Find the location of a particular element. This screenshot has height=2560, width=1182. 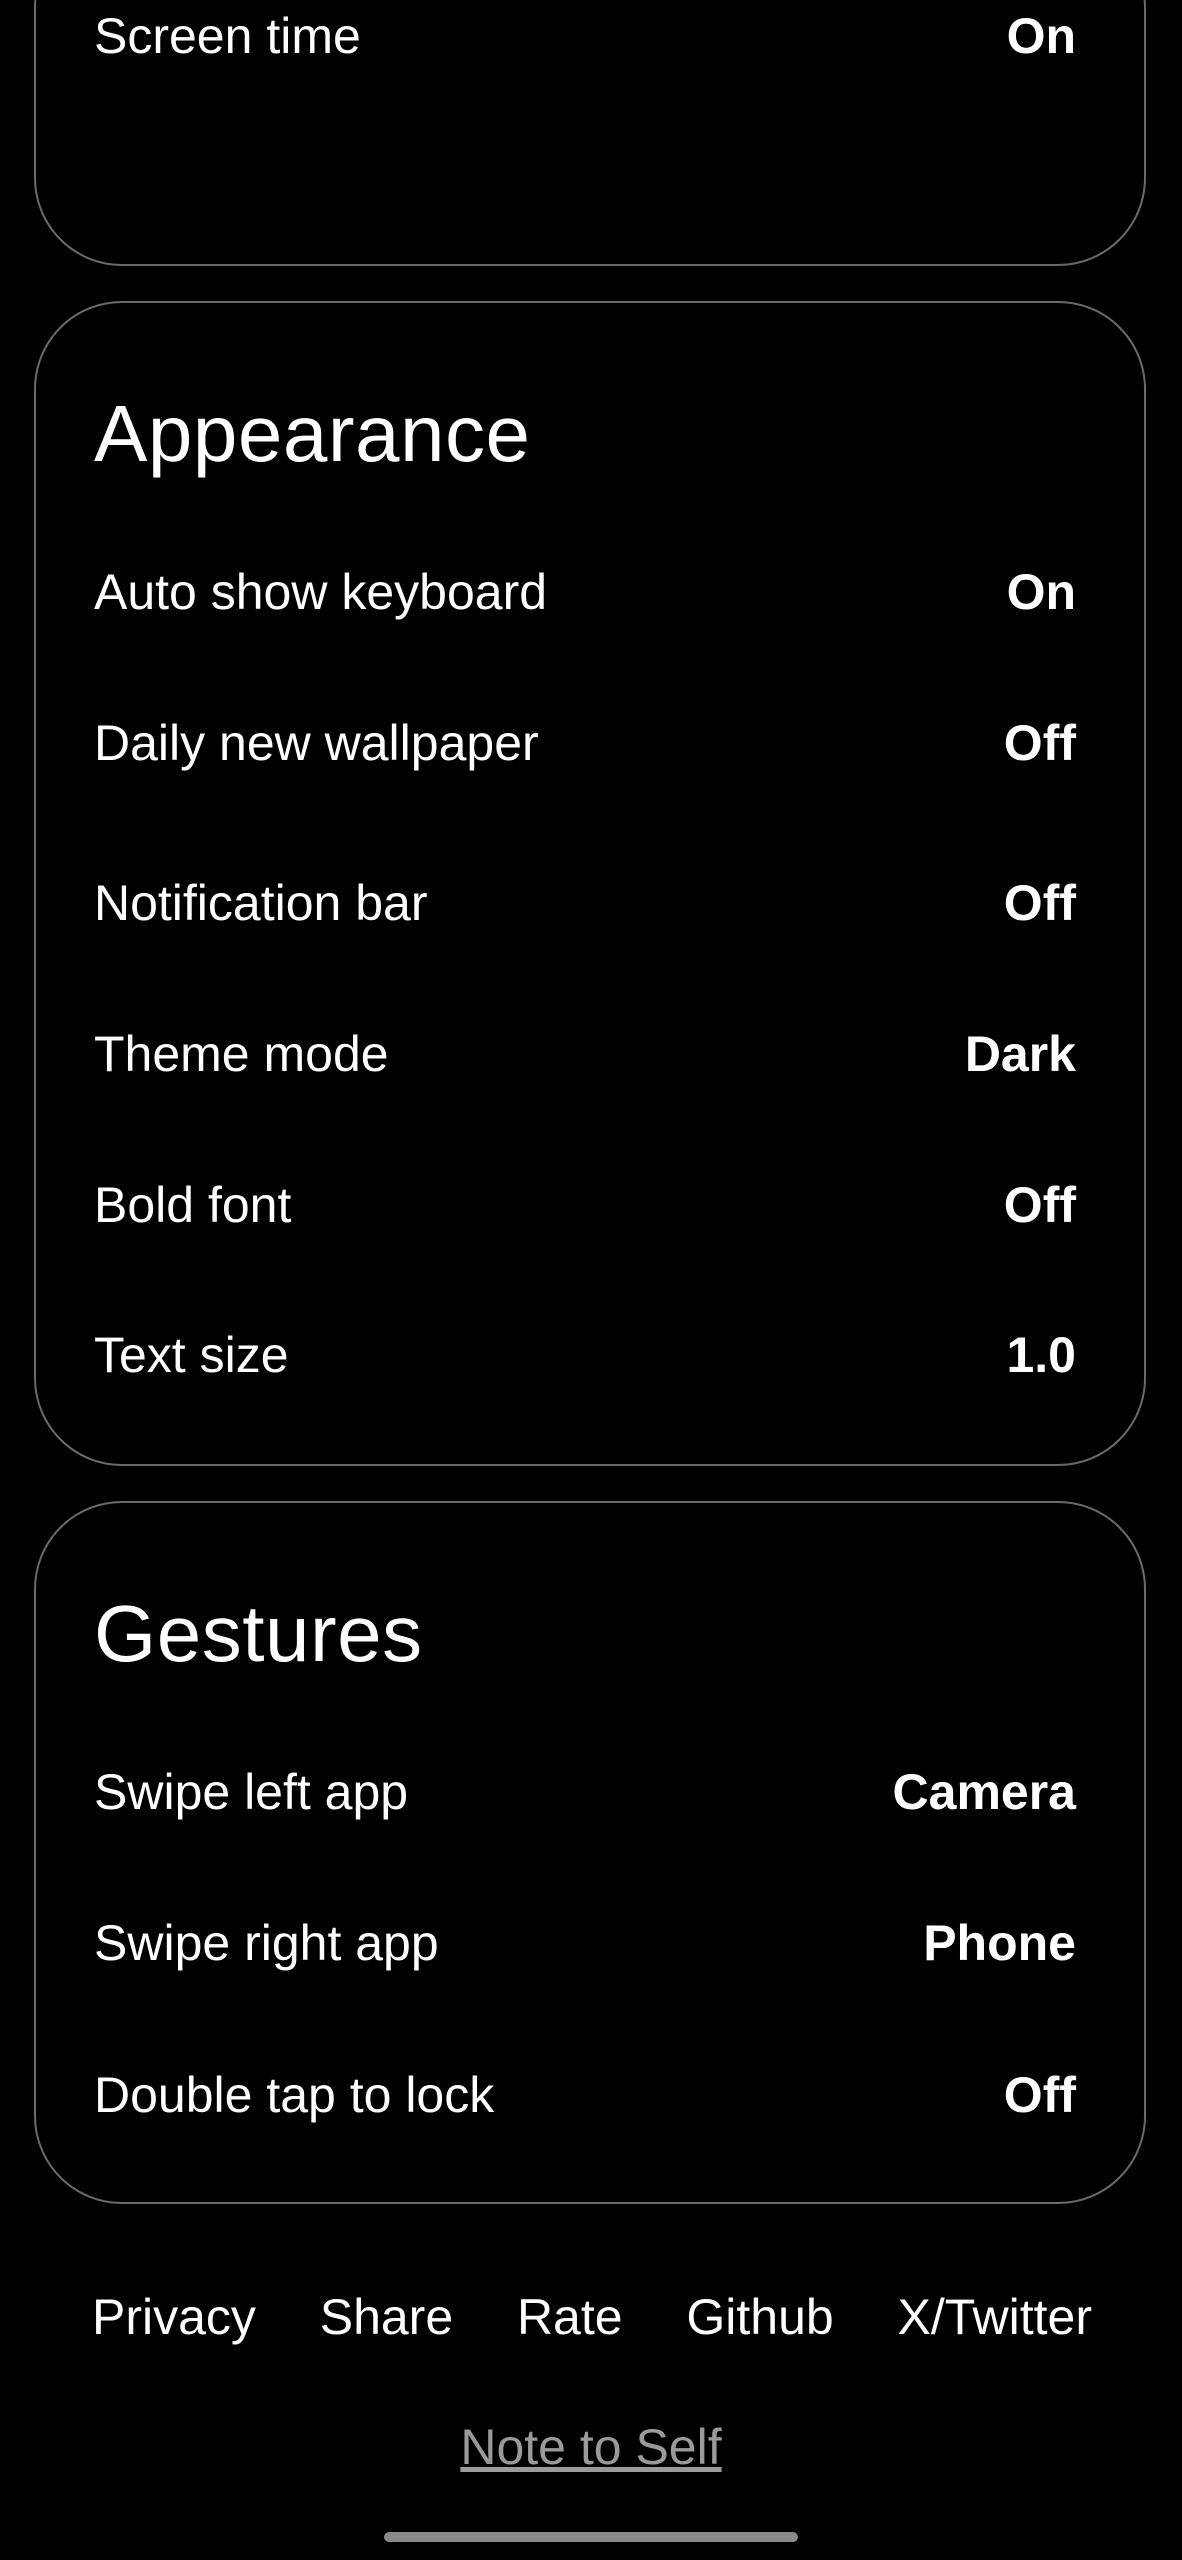

theme-mode-value: Dark is located at coordinates (1020, 1054).